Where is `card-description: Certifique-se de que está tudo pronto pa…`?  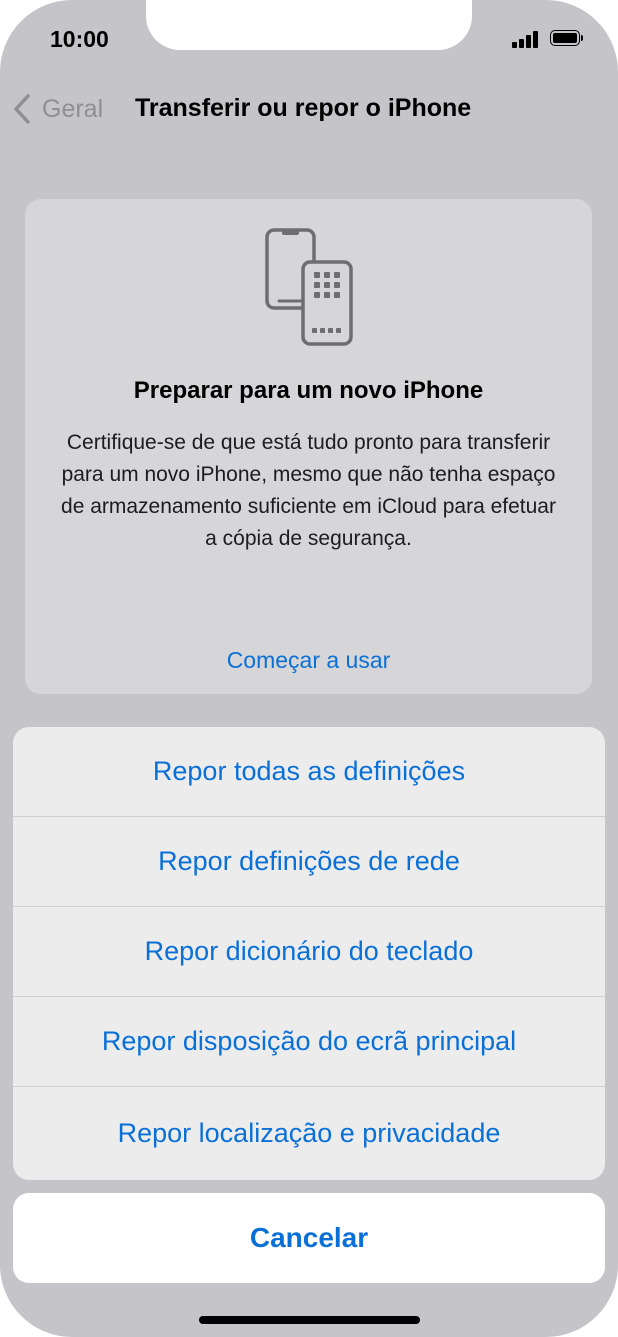
card-description: Certifique-se de que está tudo pronto pa… is located at coordinates (308, 490).